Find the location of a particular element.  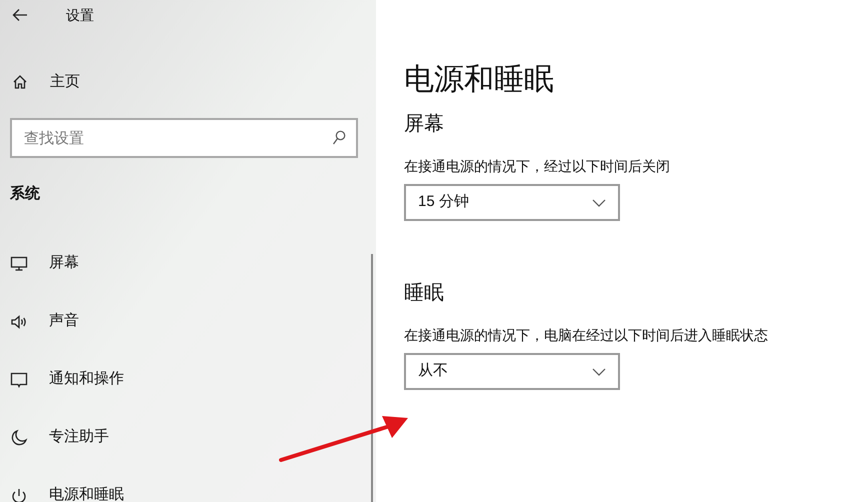

setting-description: 在接通电源的情况下，电脑在经过以下时间后进入睡眠状态 is located at coordinates (586, 335).